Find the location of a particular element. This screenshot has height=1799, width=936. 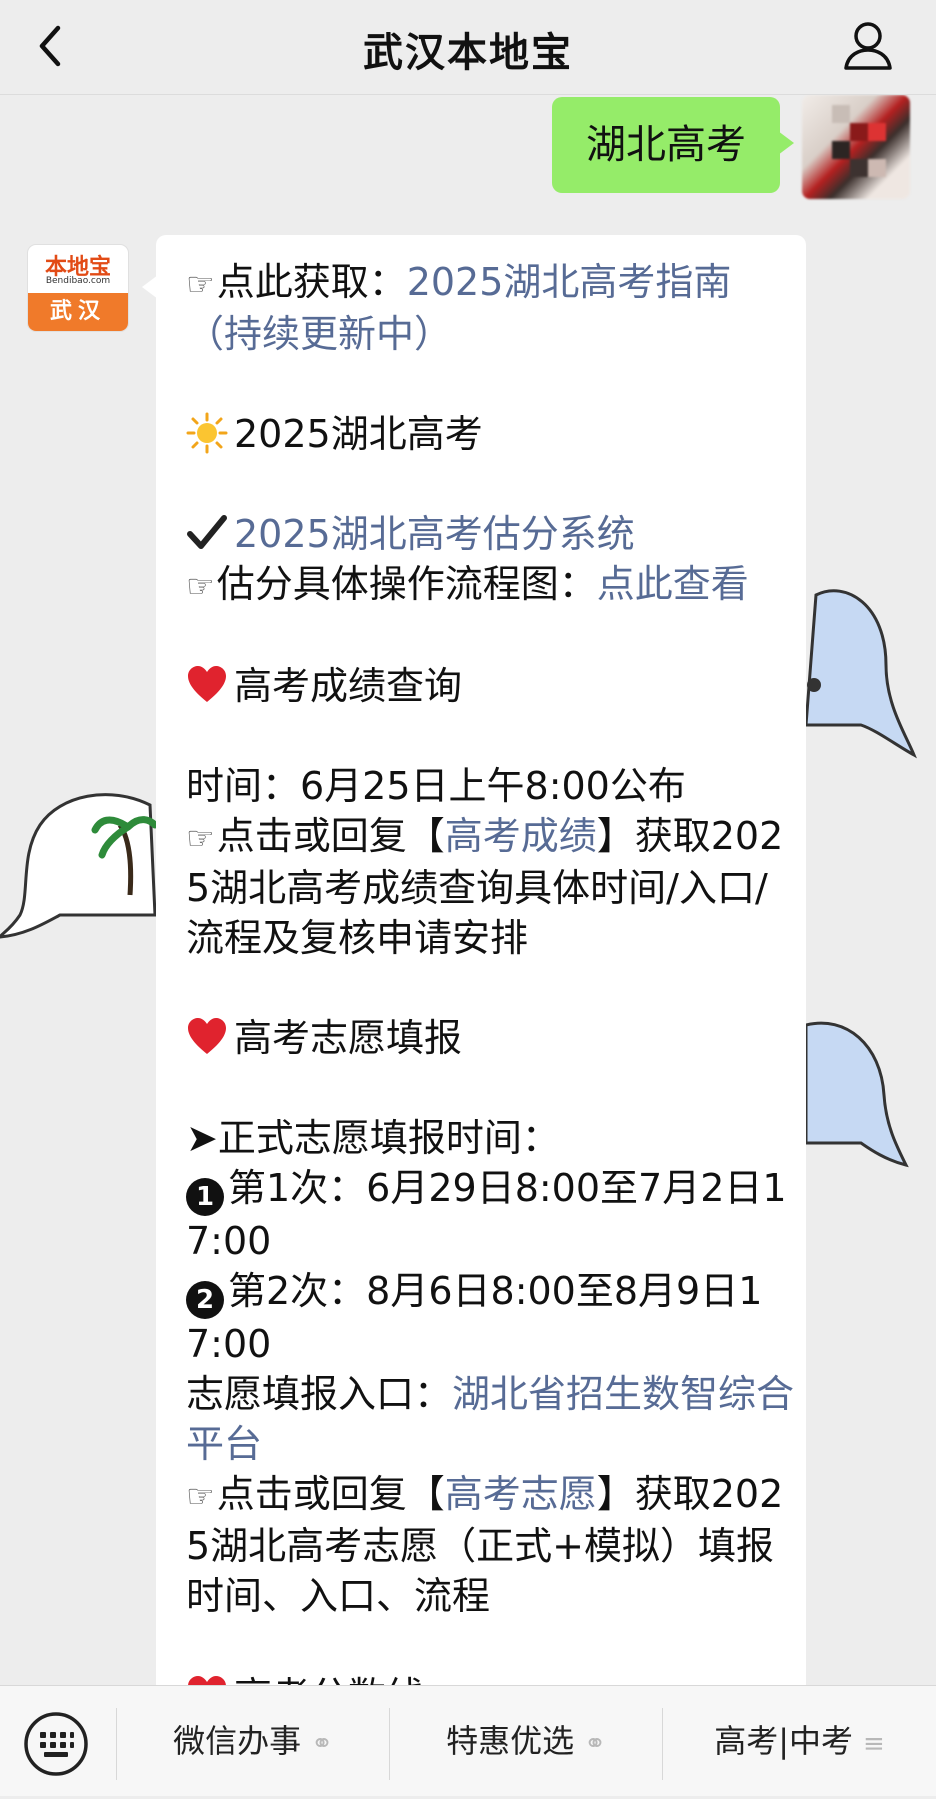

outgoing-message-bubble: 湖北高考 is located at coordinates (673, 145).